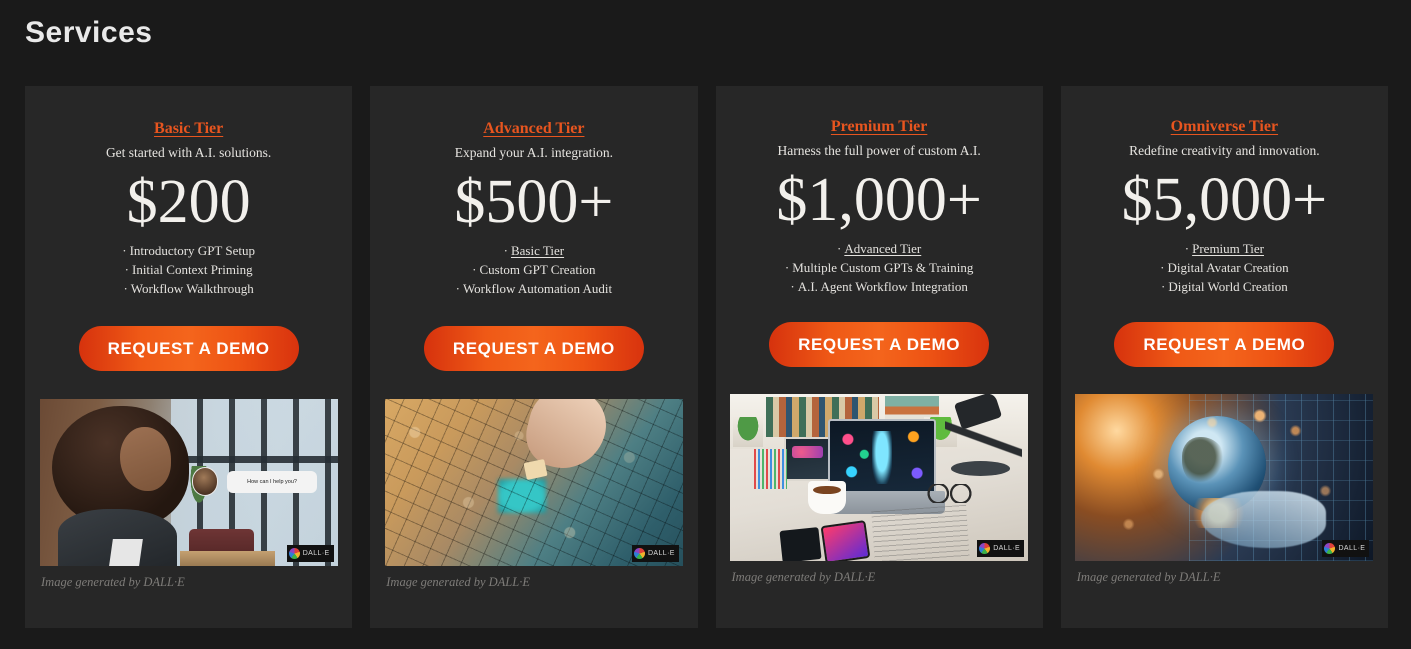 The height and width of the screenshot is (649, 1411). Describe the element at coordinates (192, 269) in the screenshot. I see `feature-label: Initial Context Priming` at that location.